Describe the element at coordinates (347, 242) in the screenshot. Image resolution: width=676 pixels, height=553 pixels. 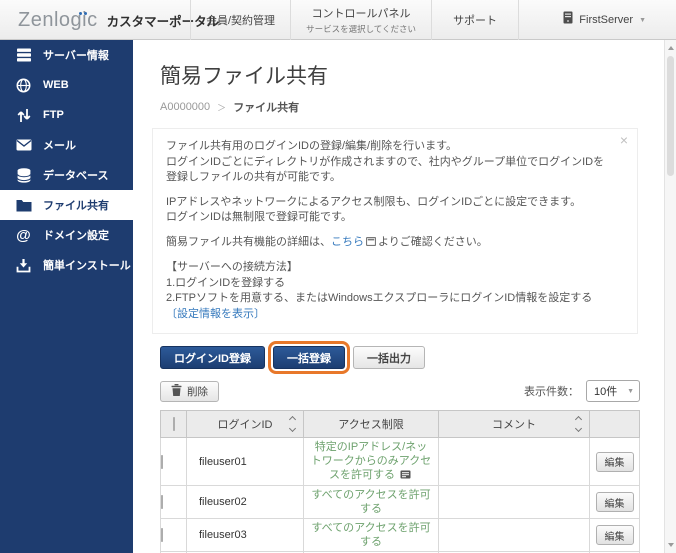
I see `detail-link: こちら` at that location.